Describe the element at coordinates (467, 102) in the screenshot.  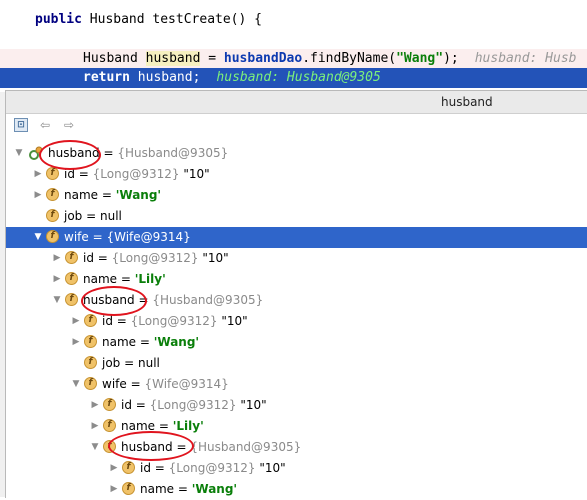
I see `popup-title: husband` at that location.